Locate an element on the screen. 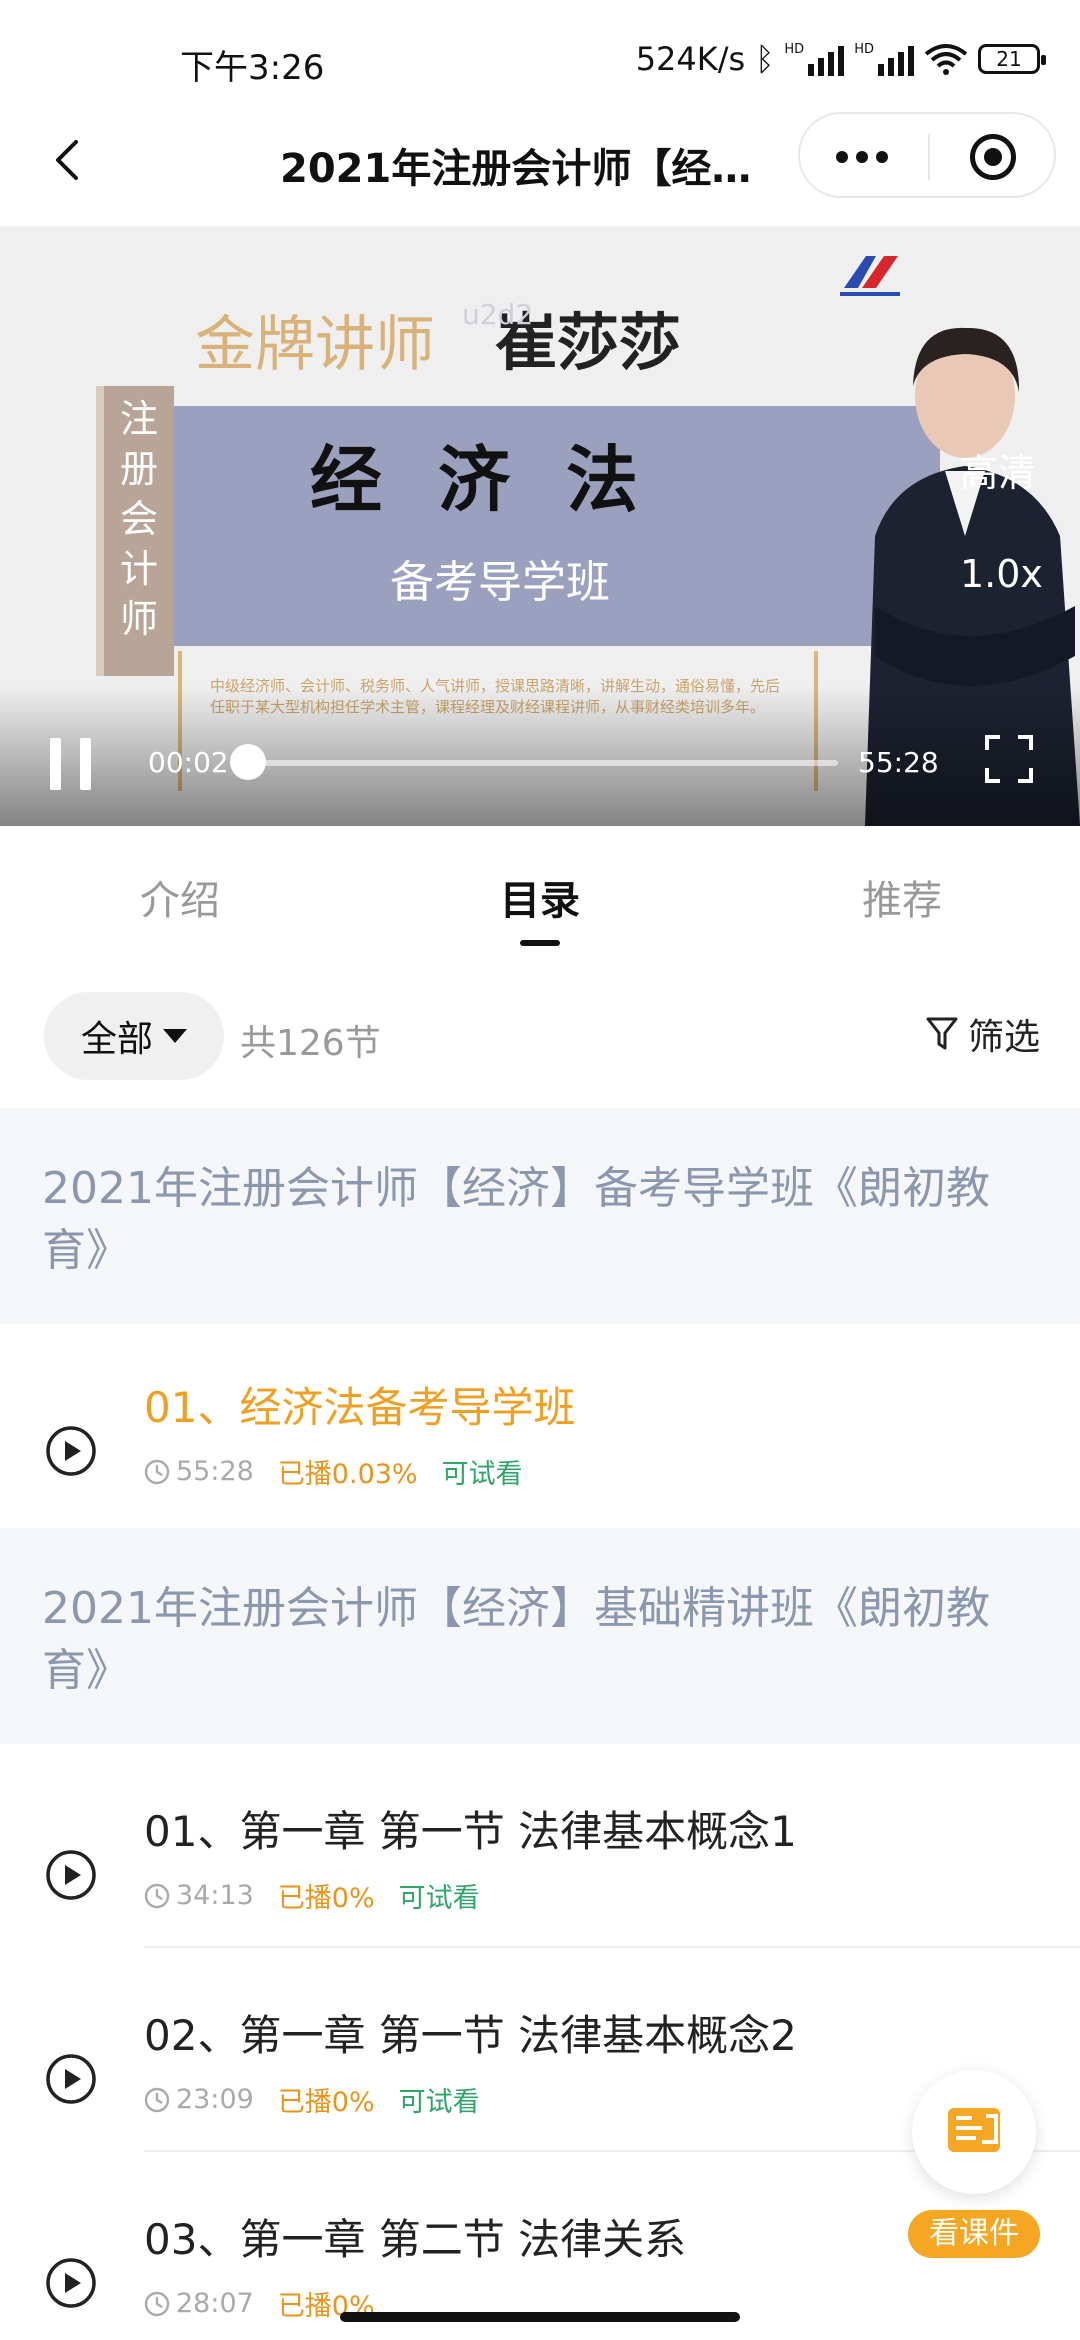 The image size is (1080, 2340). bluetooth-icon: ᛒ is located at coordinates (765, 59).